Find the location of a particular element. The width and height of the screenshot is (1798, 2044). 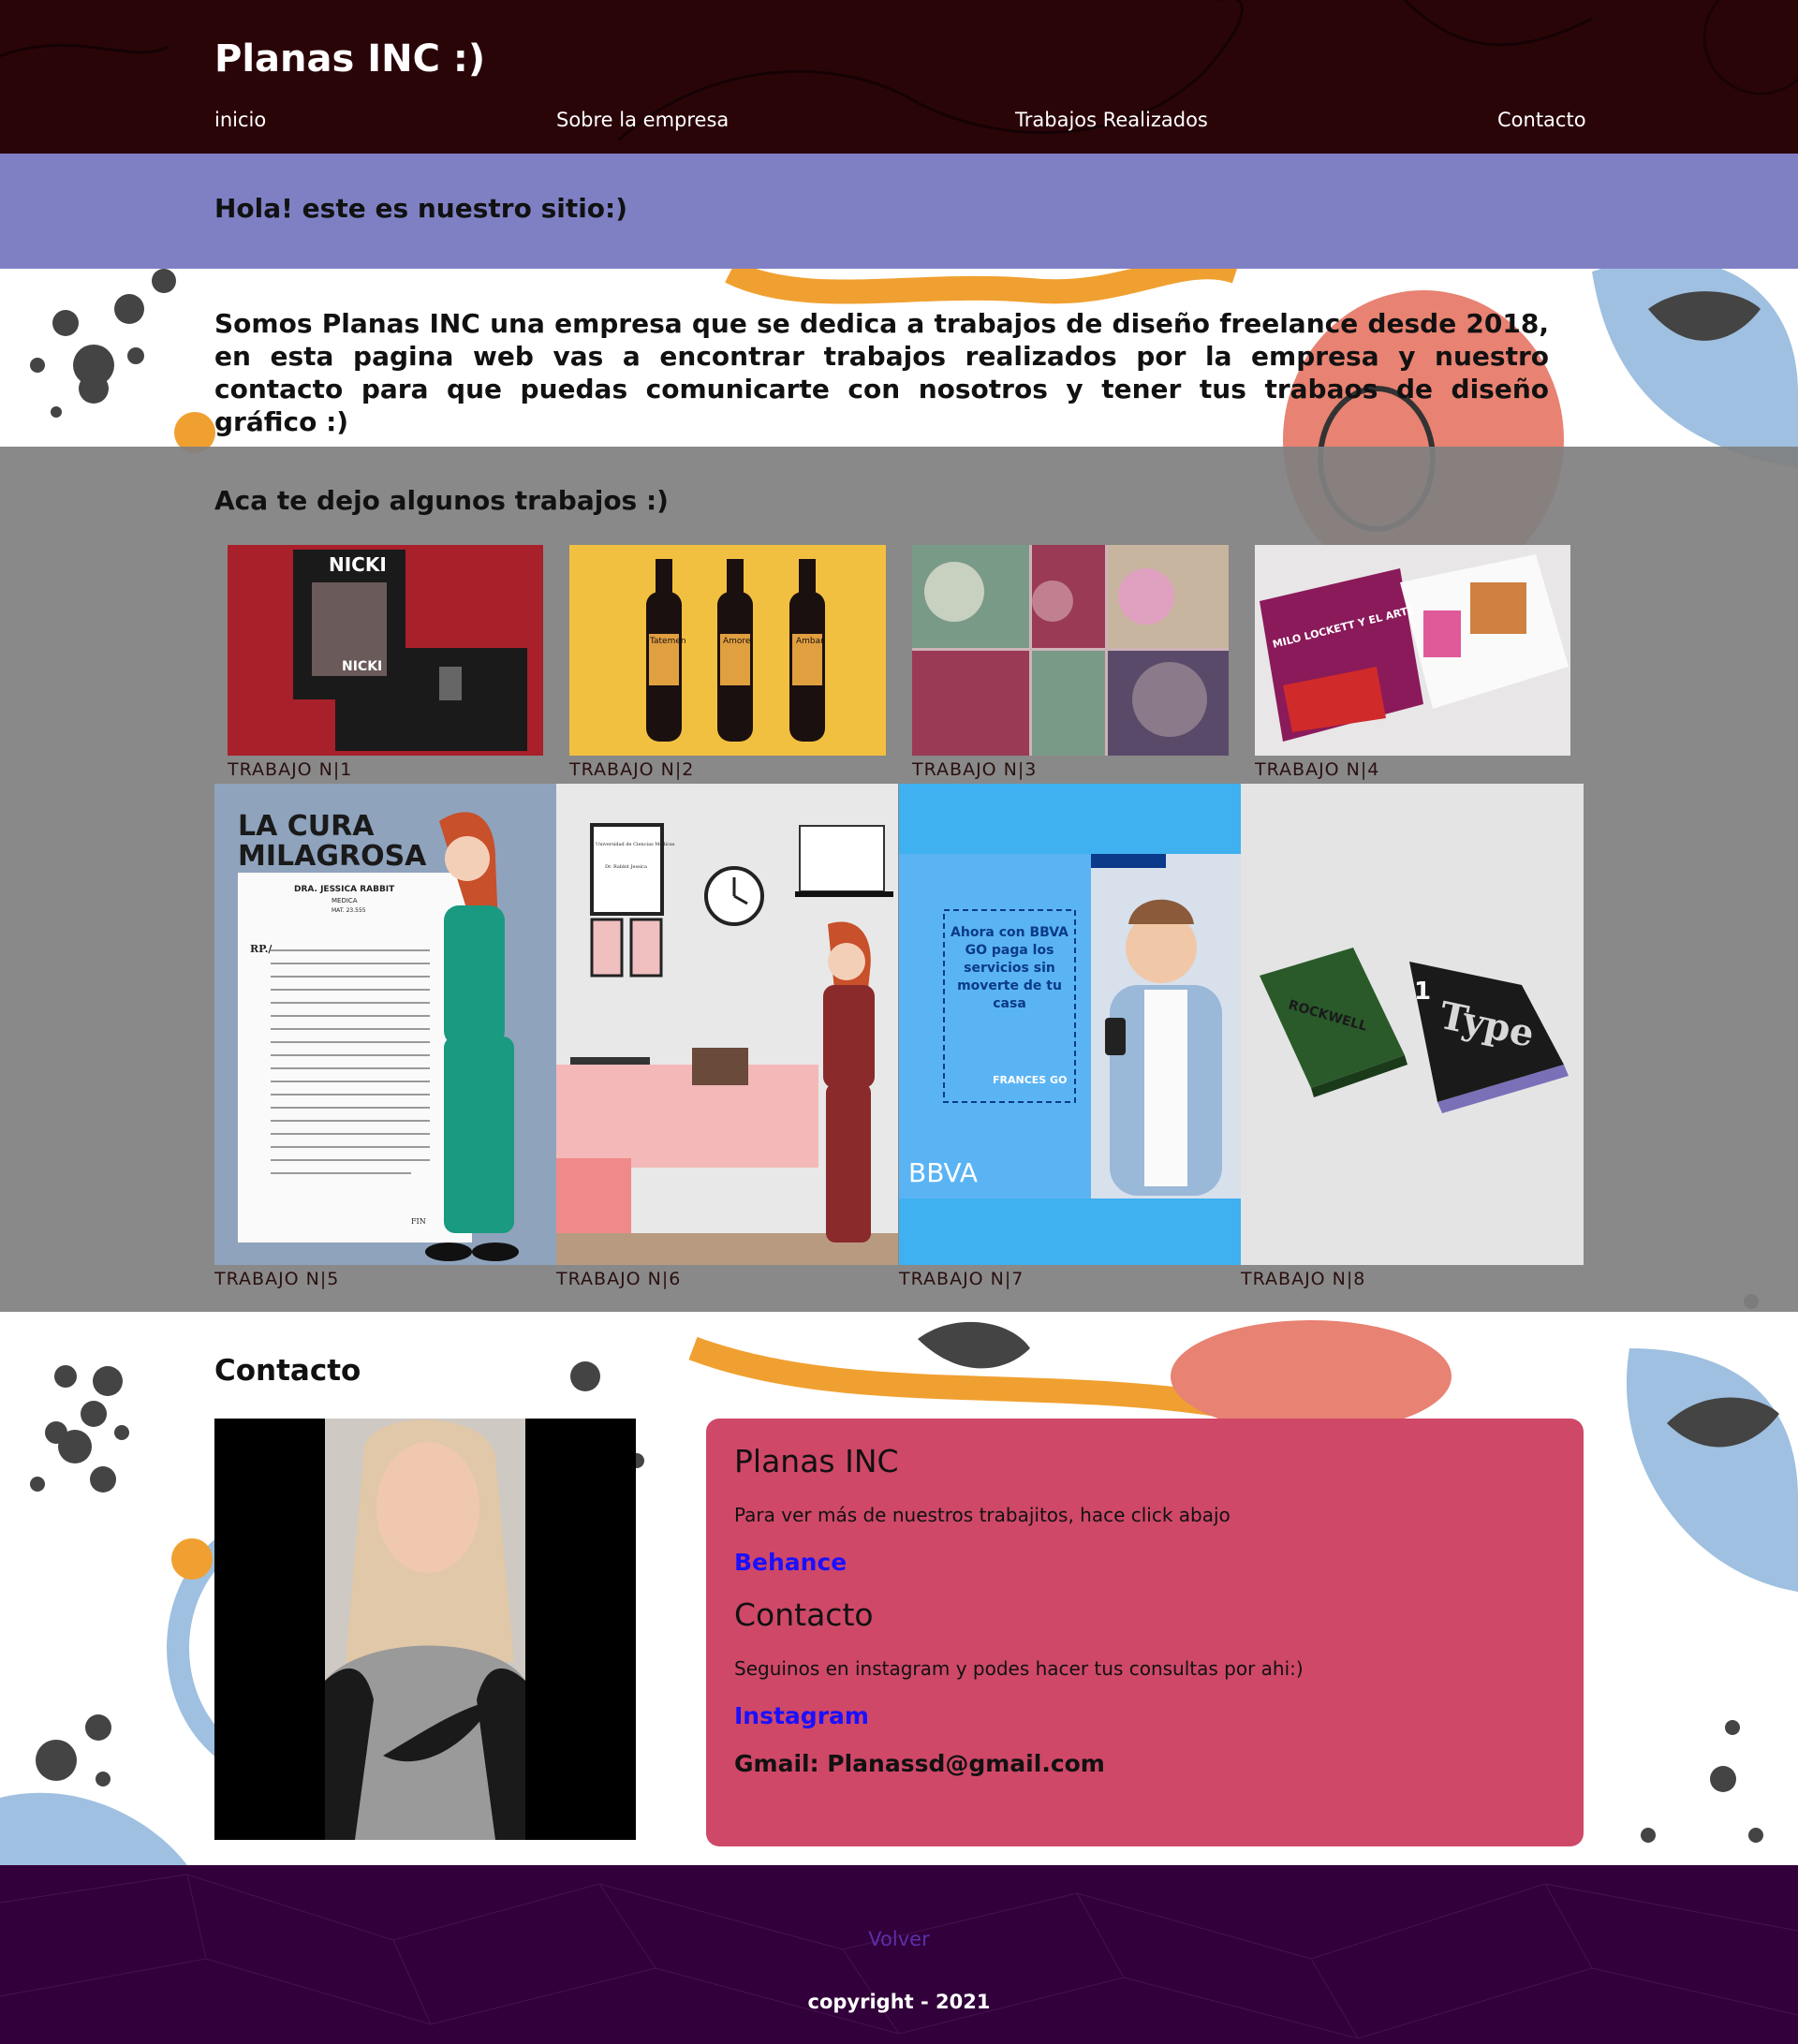

footer-pattern is located at coordinates (899, 1957).